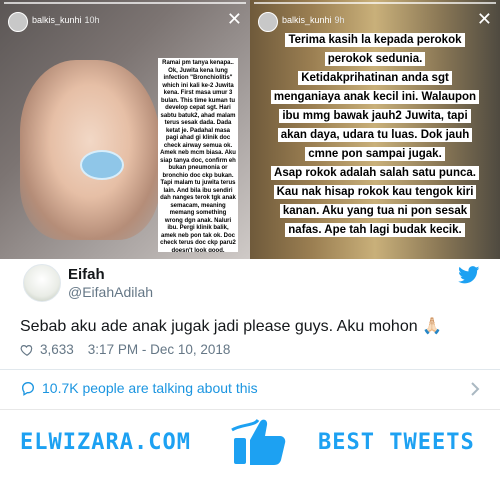  Describe the element at coordinates (66, 20) in the screenshot. I see `story-username: balkis_kunhi 10h` at that location.